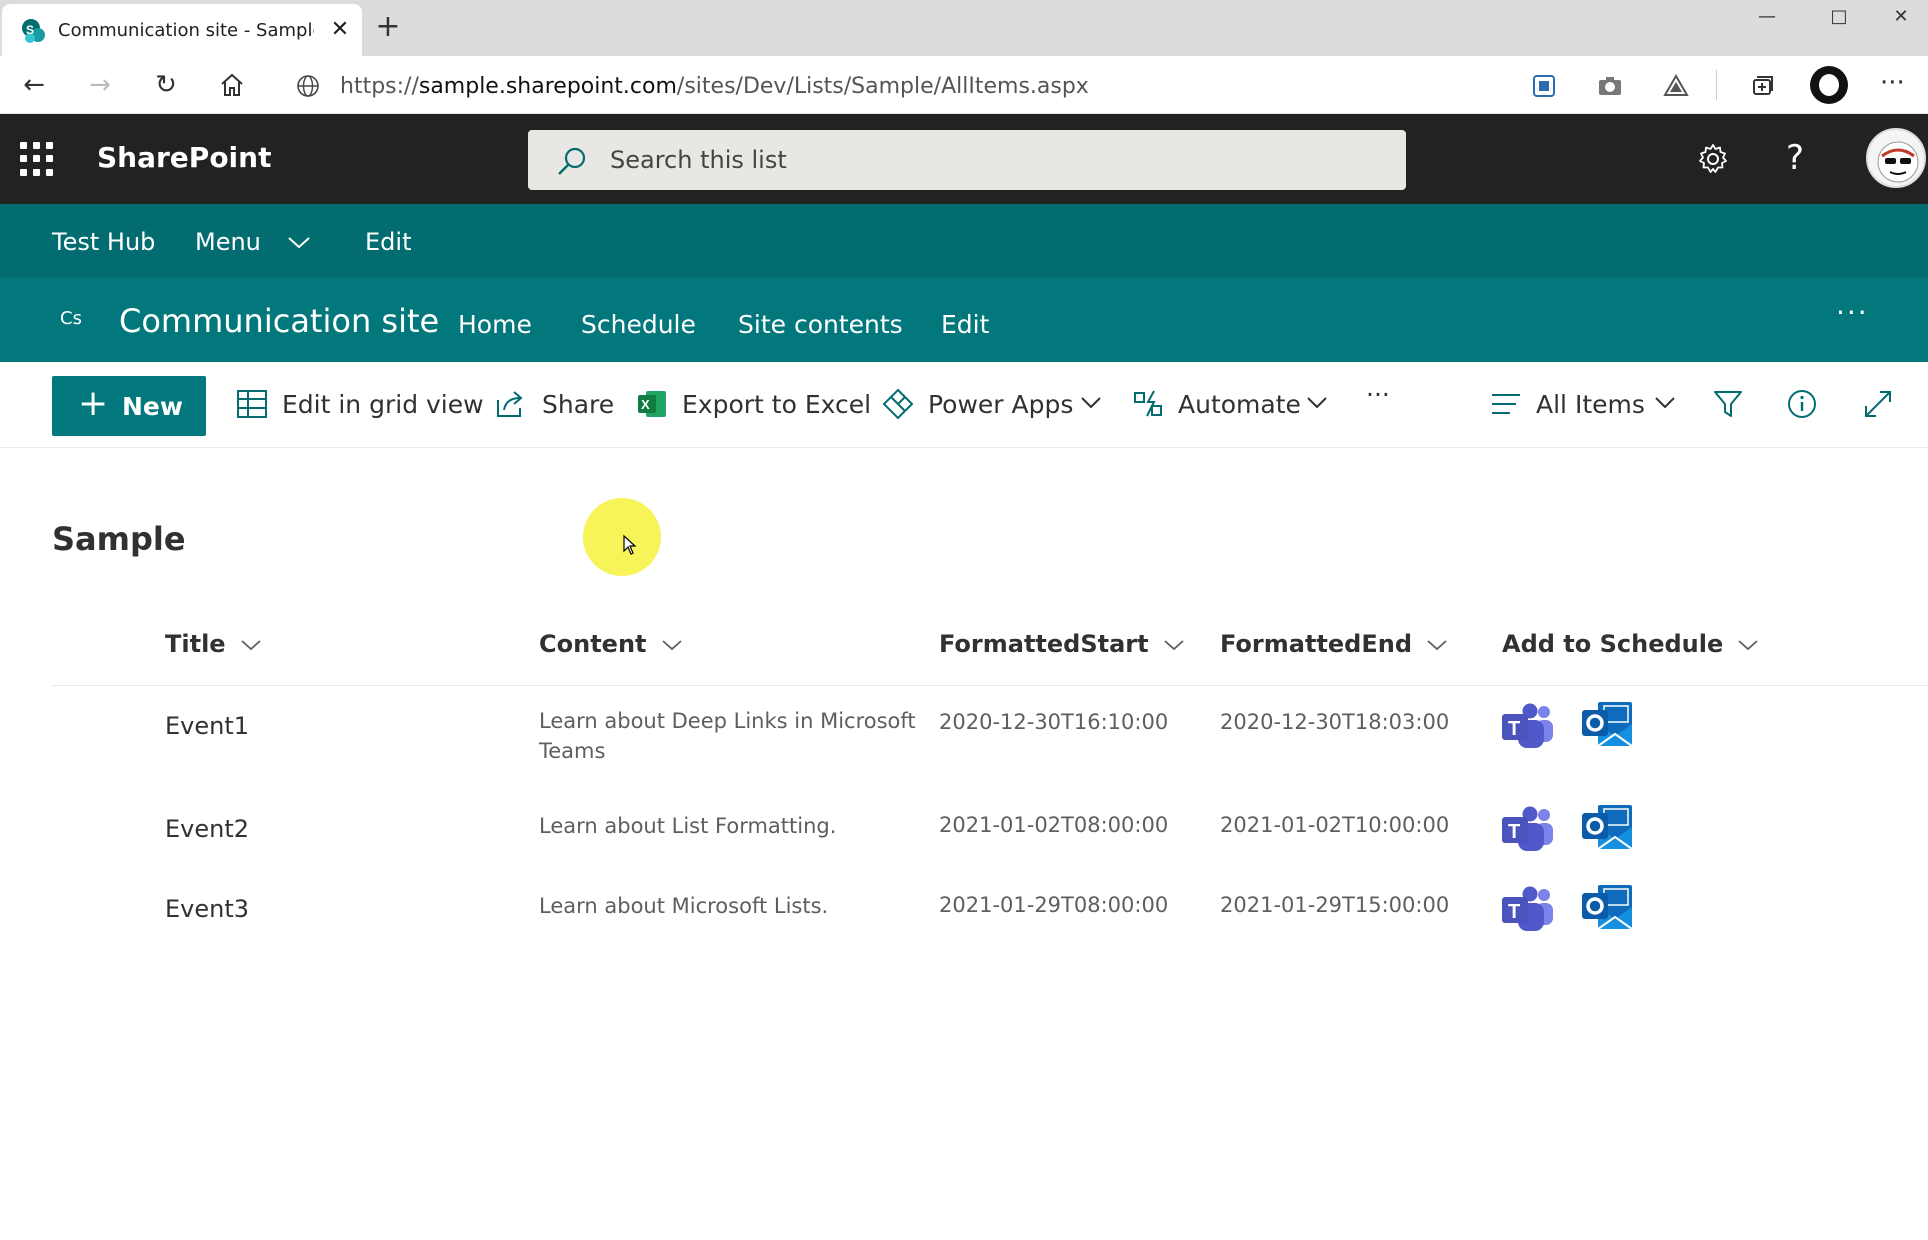 The width and height of the screenshot is (1928, 1240). Describe the element at coordinates (1062, 644) in the screenshot. I see `column-header-formatted-start: FormattedStart` at that location.